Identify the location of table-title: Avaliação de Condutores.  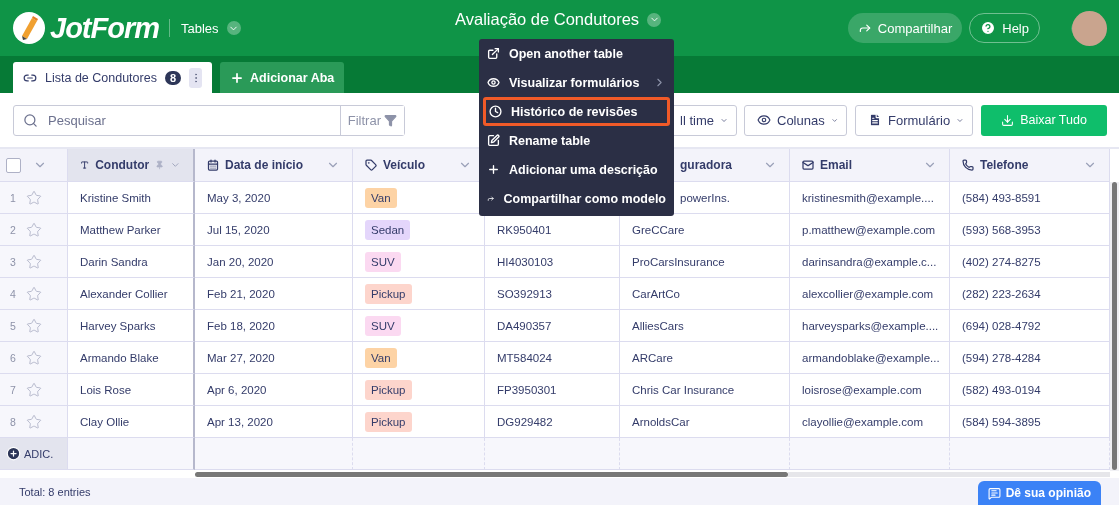
(547, 19).